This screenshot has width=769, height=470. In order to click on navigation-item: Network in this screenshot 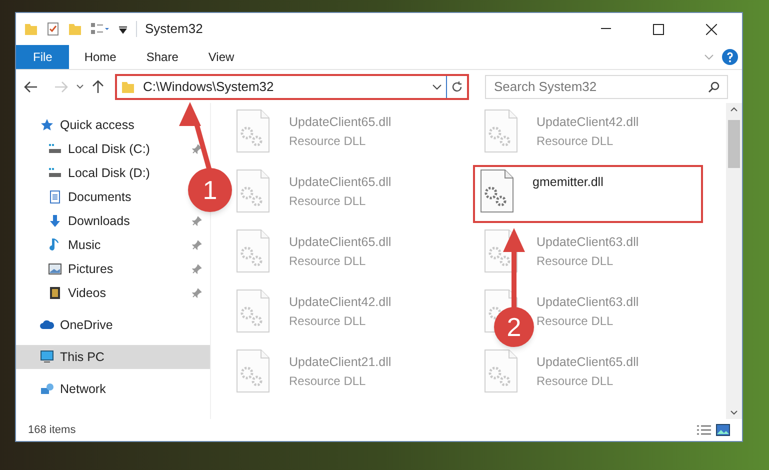, I will do `click(65, 389)`.